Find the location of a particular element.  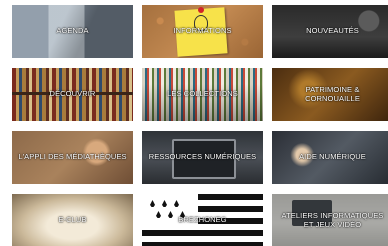

tile-label: ATELIERS INFORMATIQUES ET JEUX VIDÉO is located at coordinates (332, 219).